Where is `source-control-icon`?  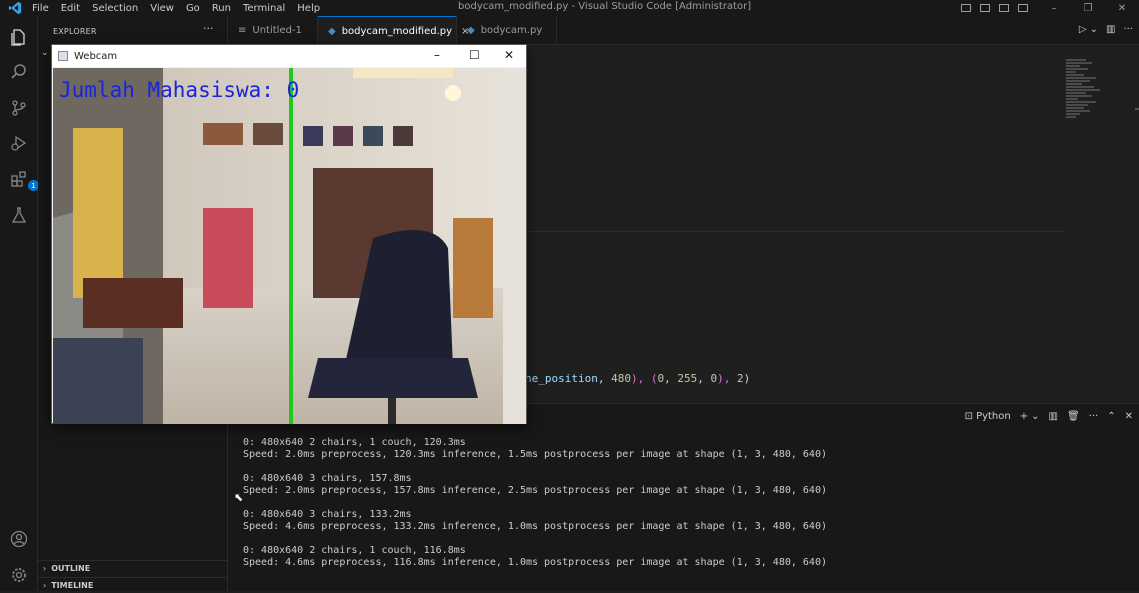
source-control-icon is located at coordinates (19, 108).